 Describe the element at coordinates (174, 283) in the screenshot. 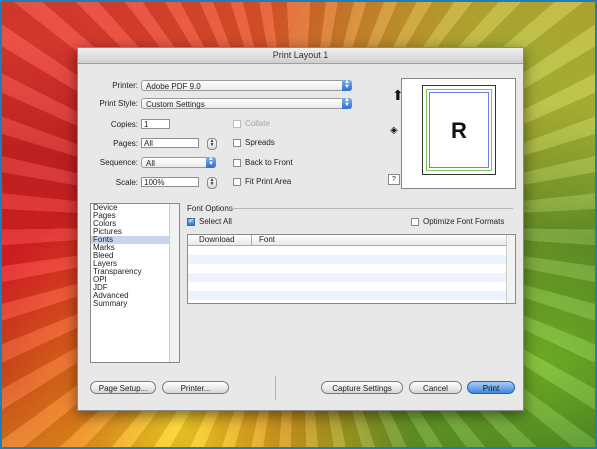

I see `category-scrollbar` at that location.